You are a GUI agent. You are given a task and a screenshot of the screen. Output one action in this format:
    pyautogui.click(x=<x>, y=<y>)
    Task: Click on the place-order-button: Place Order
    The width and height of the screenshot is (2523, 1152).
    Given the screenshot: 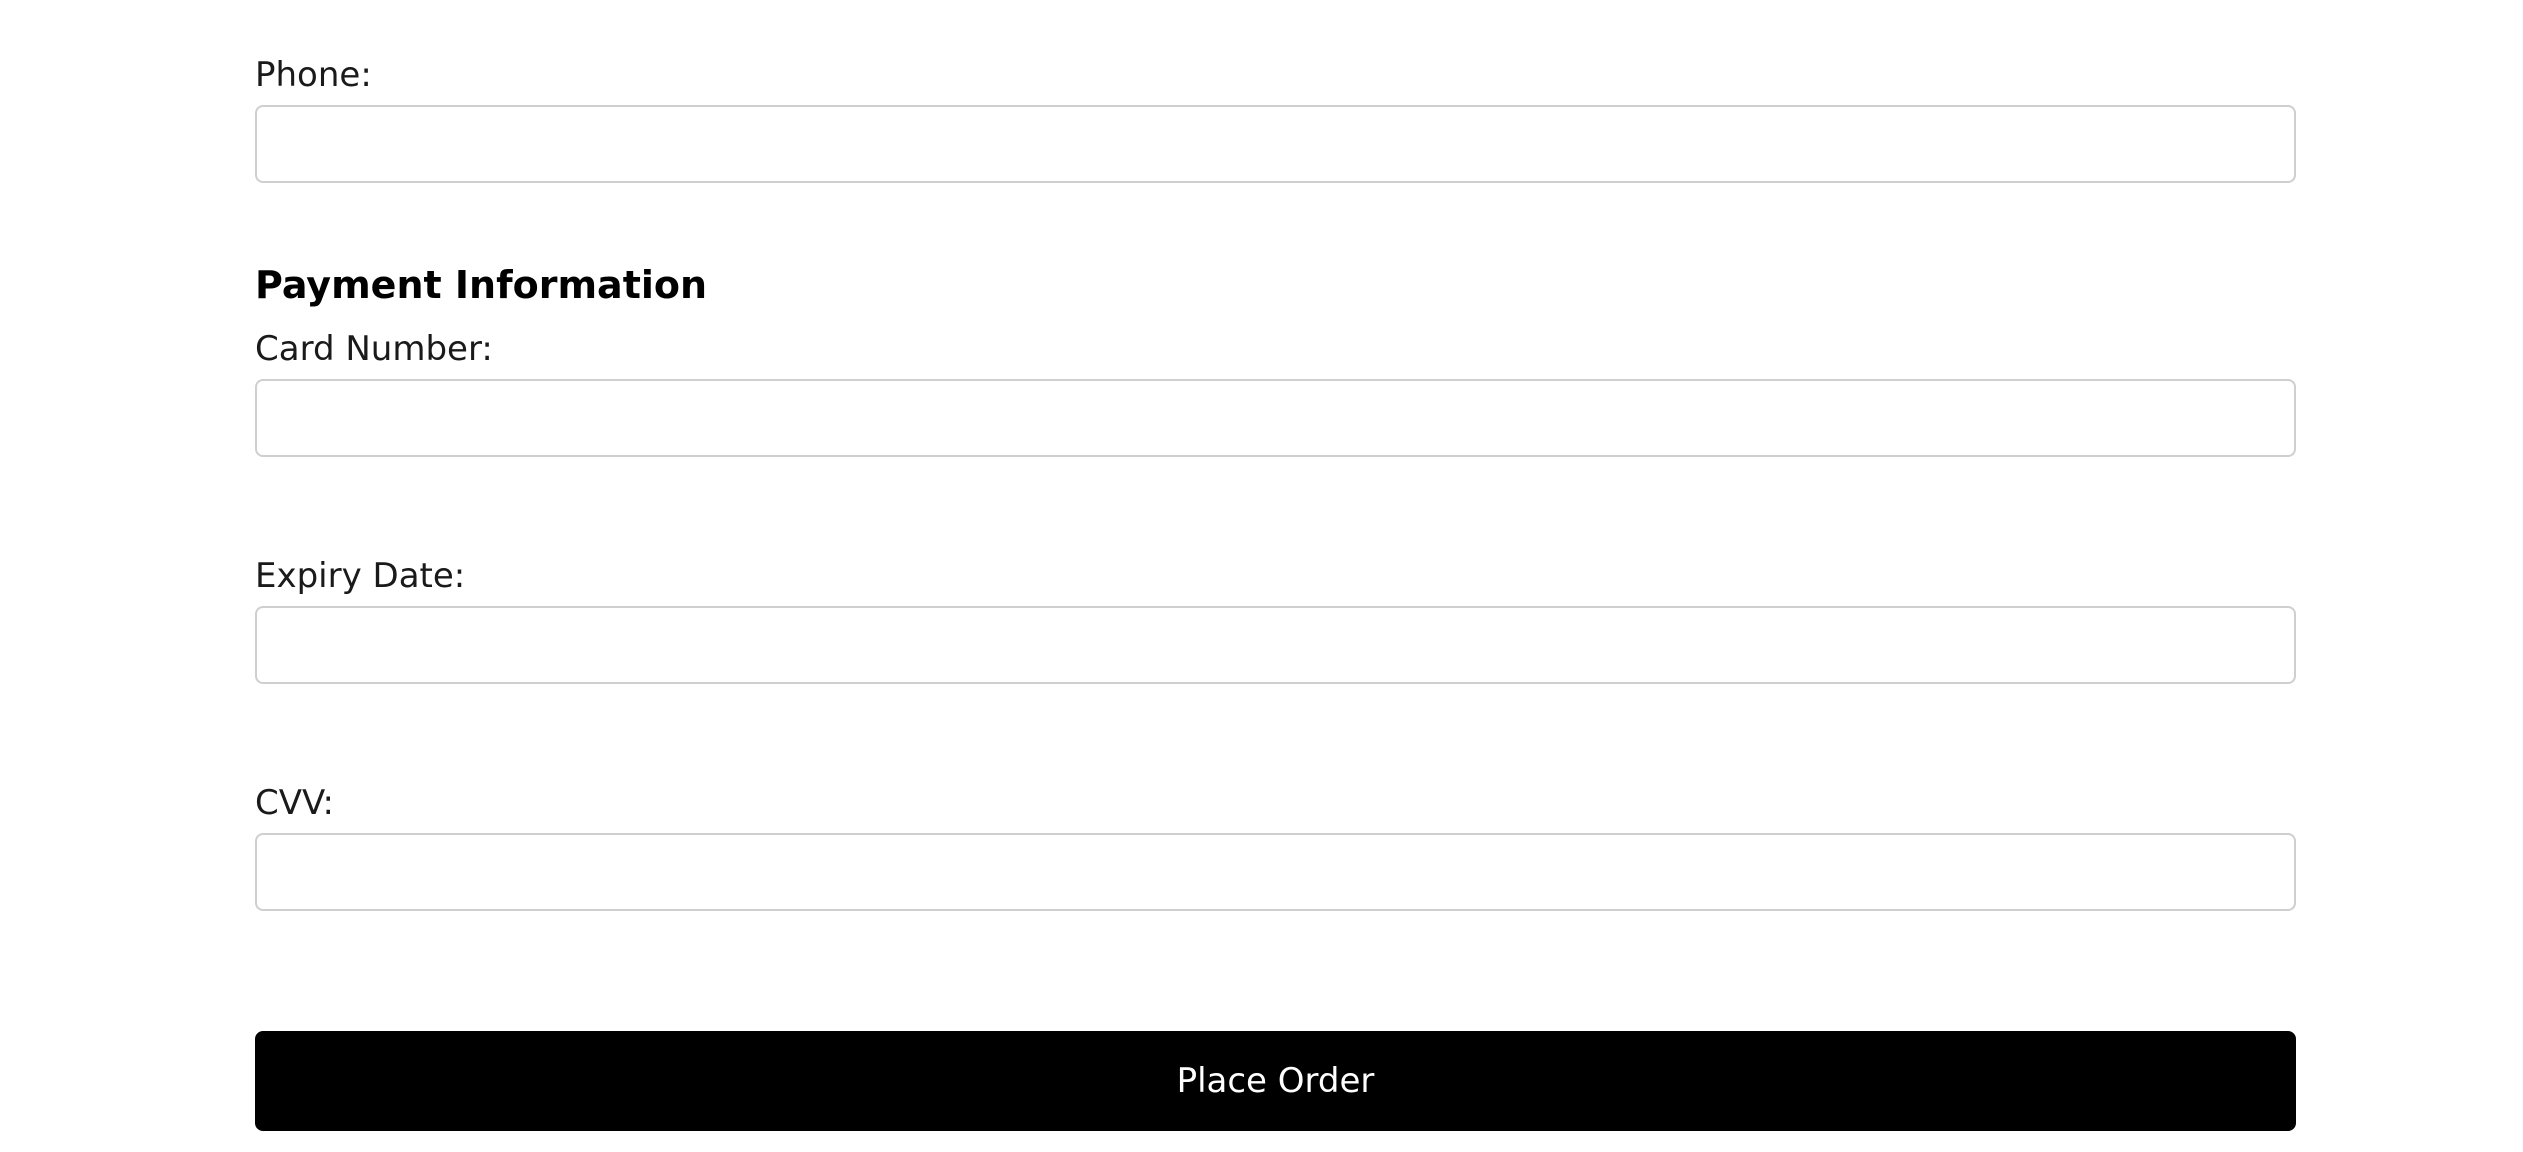 What is the action you would take?
    pyautogui.click(x=1275, y=1081)
    